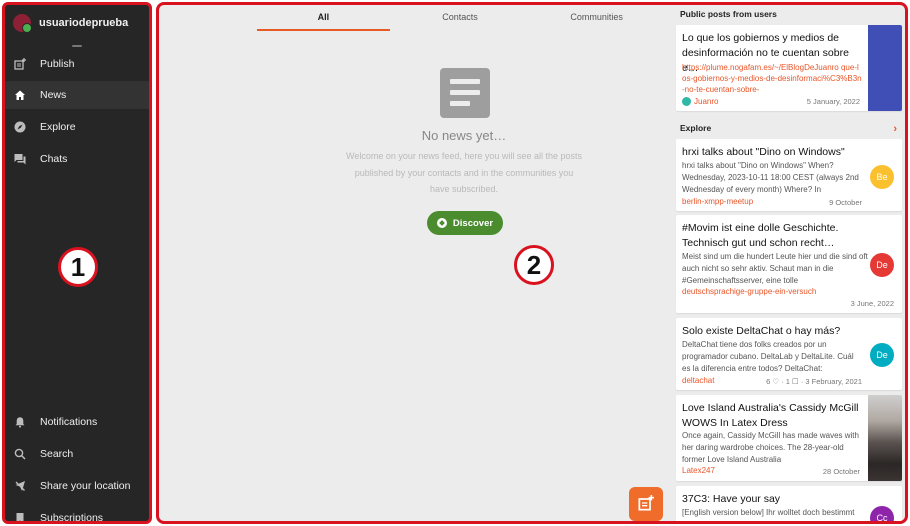 The width and height of the screenshot is (910, 526). What do you see at coordinates (19, 486) in the screenshot?
I see `location-off-icon` at bounding box center [19, 486].